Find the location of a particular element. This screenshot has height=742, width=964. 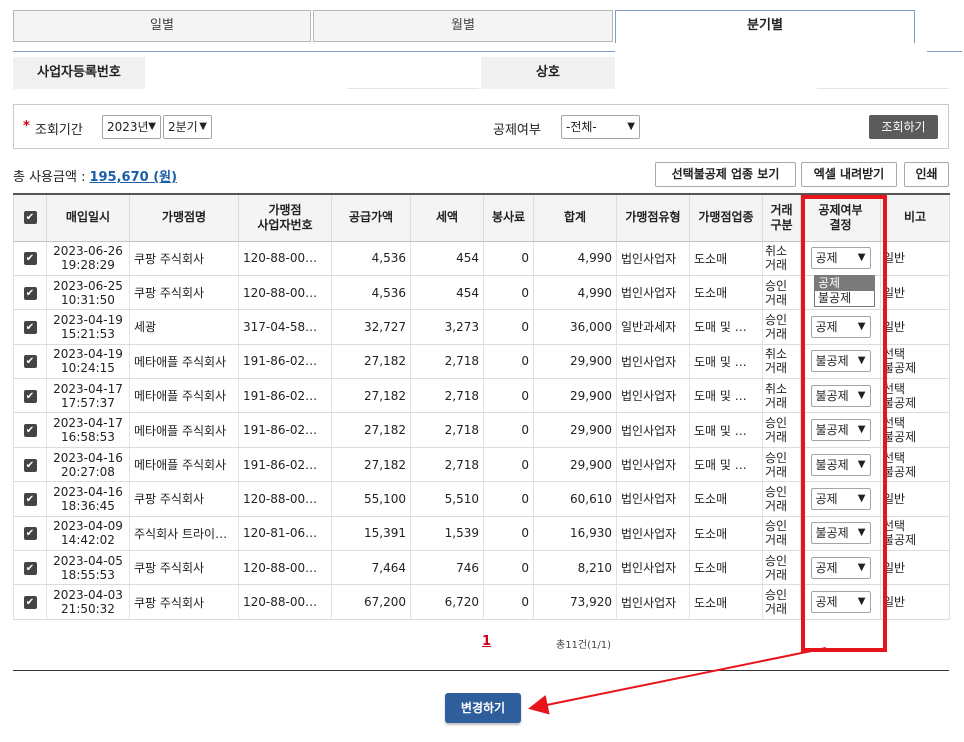

search-button: 조회하기 is located at coordinates (903, 127).